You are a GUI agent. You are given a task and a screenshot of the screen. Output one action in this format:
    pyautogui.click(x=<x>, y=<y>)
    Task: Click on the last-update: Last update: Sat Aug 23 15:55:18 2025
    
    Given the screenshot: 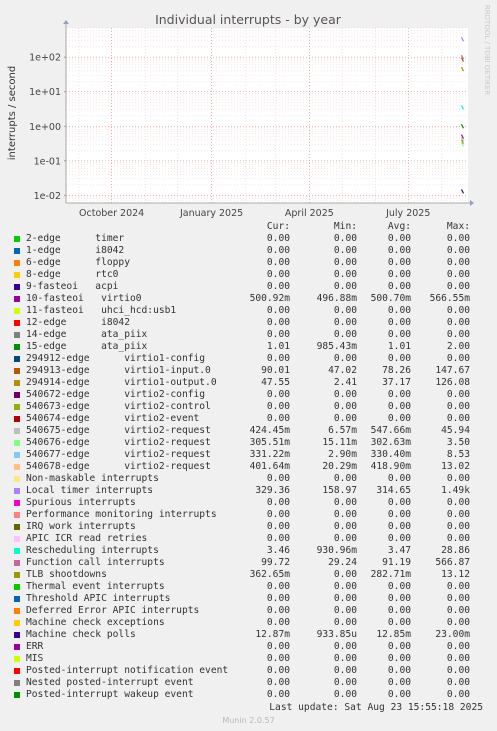 What is the action you would take?
    pyautogui.click(x=376, y=707)
    